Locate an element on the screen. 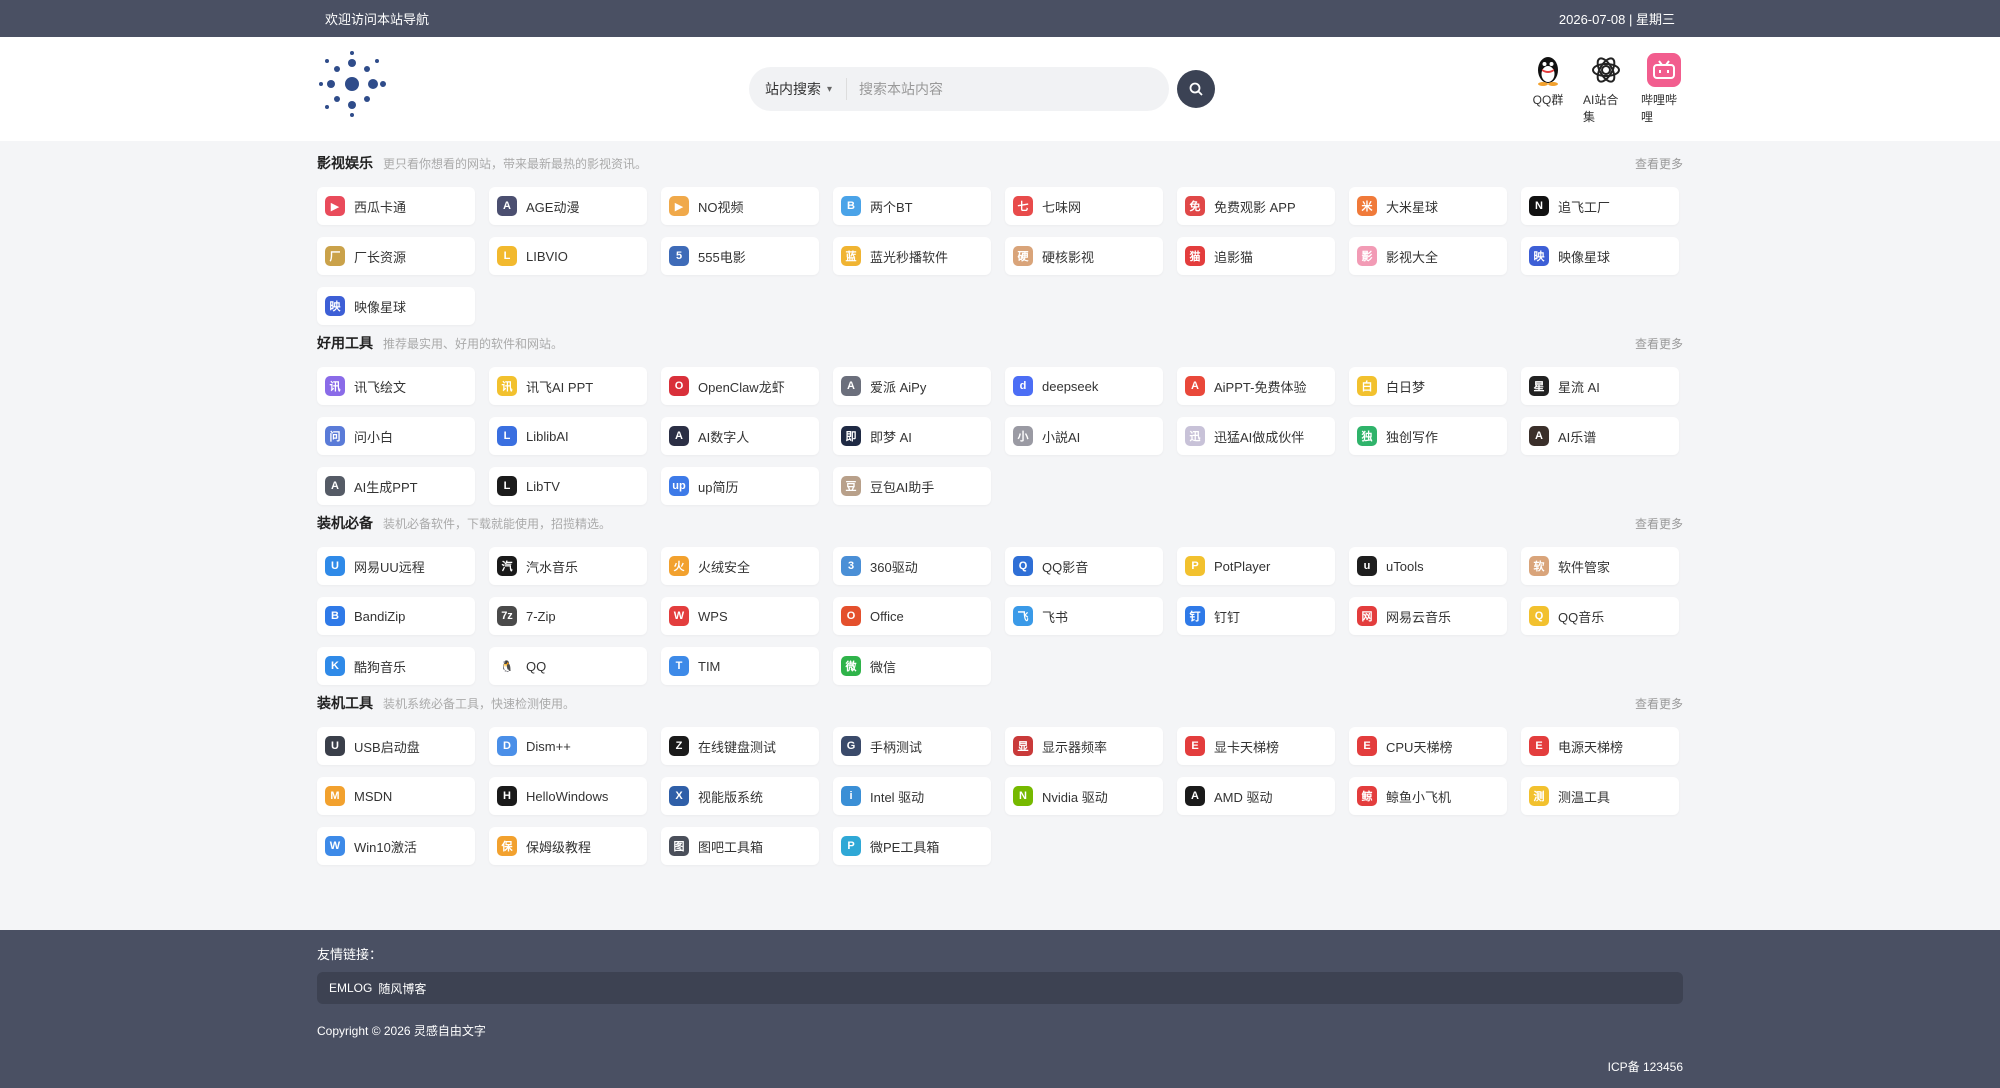  site-icon: 测 is located at coordinates (1539, 796).